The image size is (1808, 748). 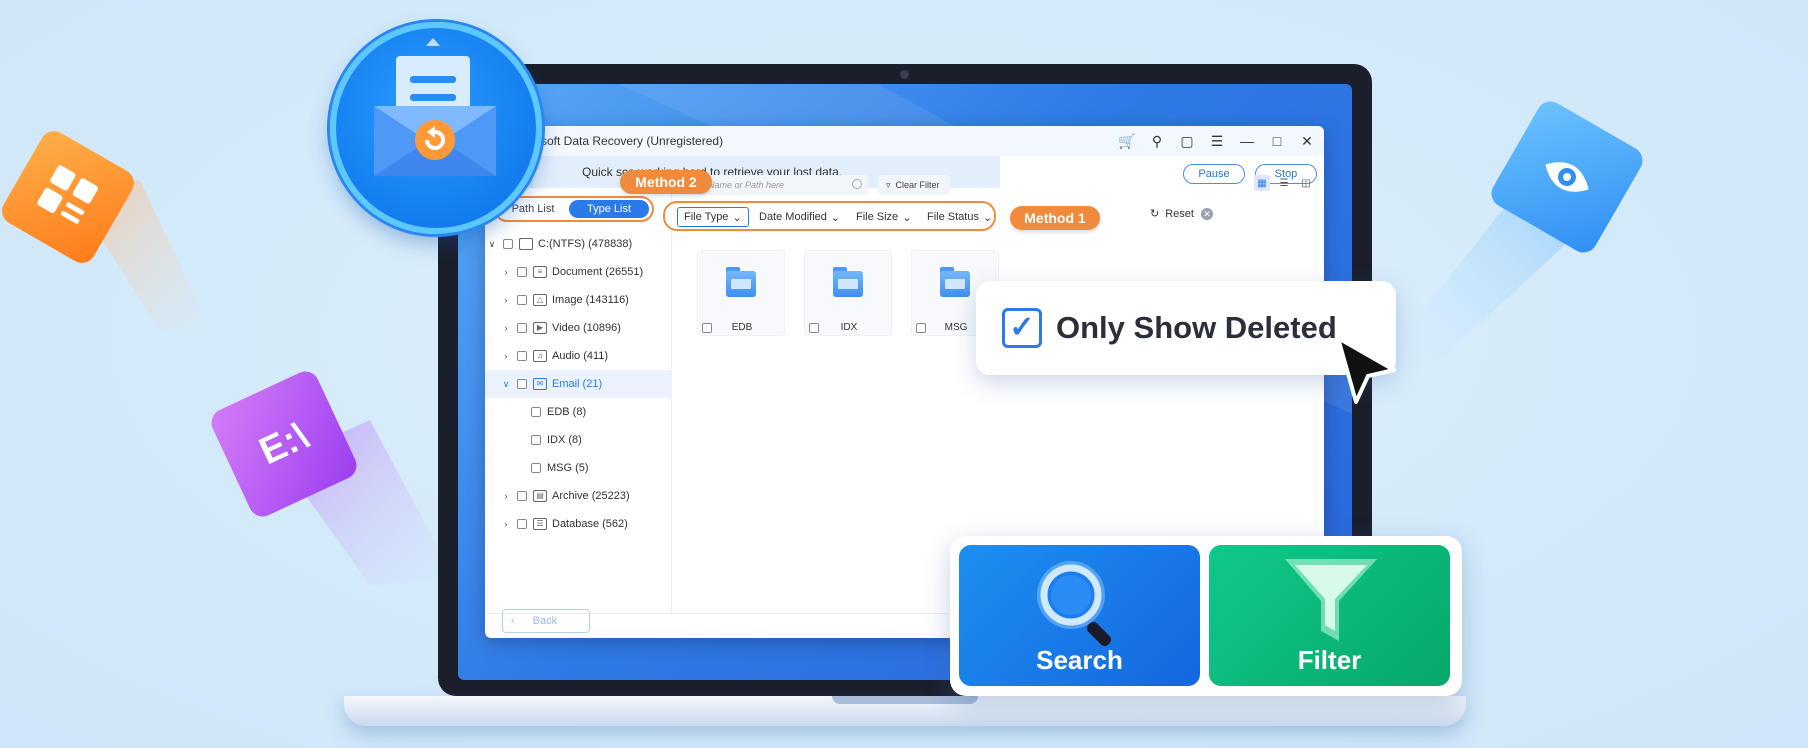 What do you see at coordinates (1157, 141) in the screenshot?
I see `key-icon: ⚲` at bounding box center [1157, 141].